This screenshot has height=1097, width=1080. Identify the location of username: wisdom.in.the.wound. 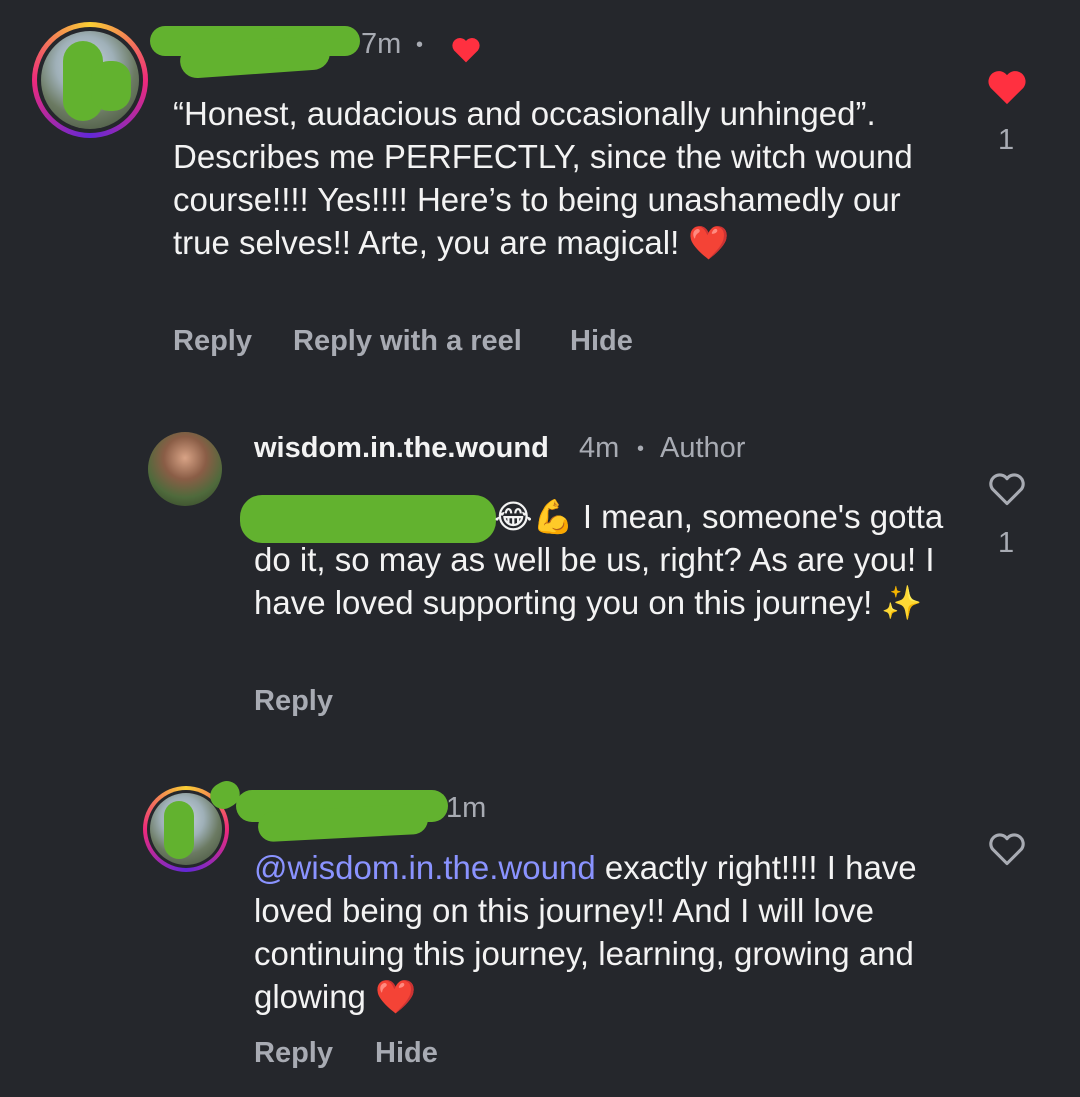
(401, 448).